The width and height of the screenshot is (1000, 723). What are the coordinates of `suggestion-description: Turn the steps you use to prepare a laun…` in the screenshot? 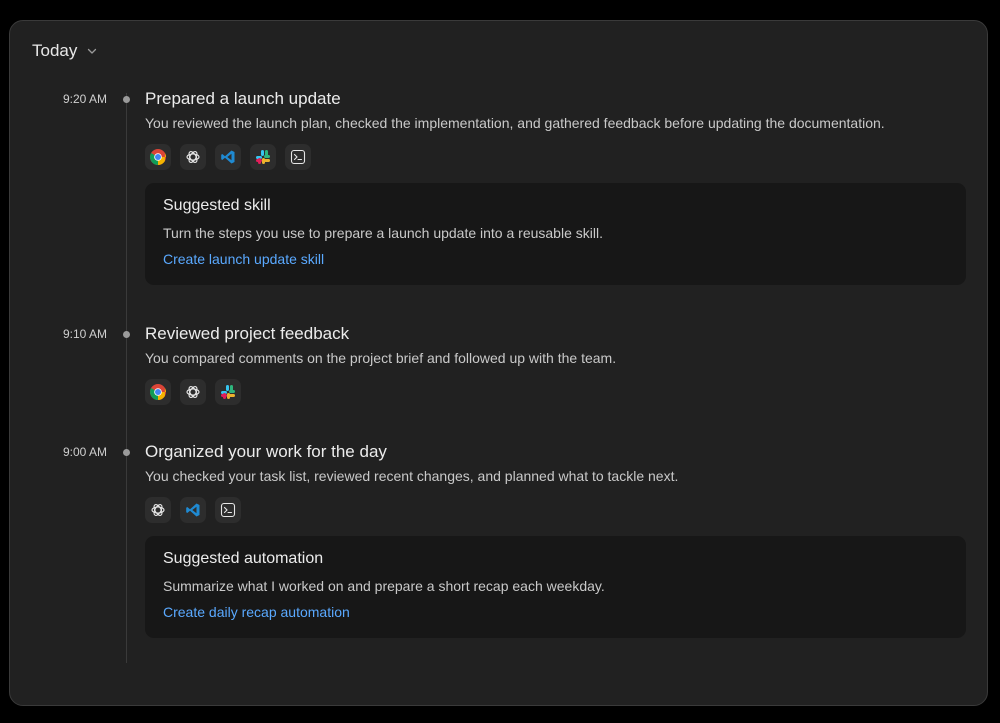 It's located at (383, 233).